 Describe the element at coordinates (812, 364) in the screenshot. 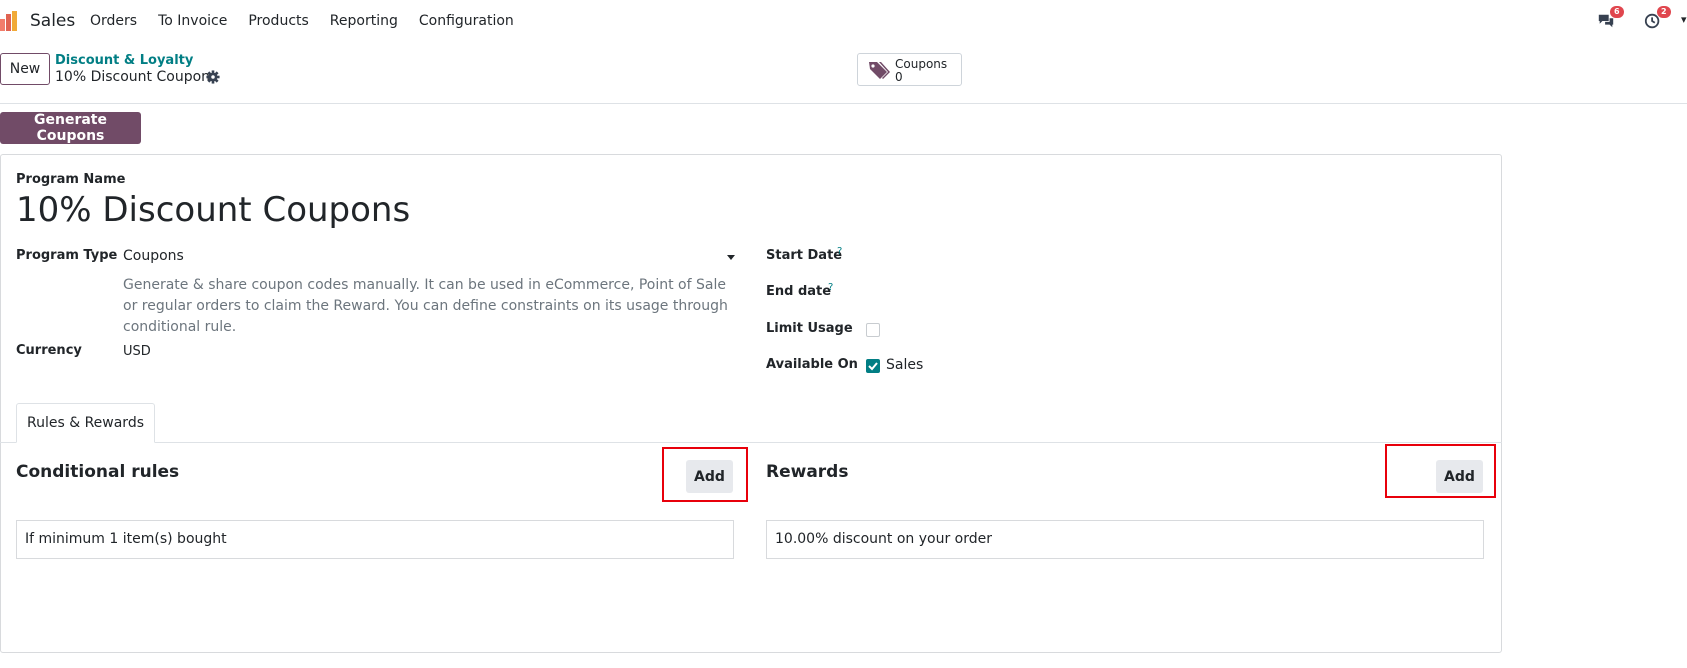

I see `available-on-label: Available On` at that location.